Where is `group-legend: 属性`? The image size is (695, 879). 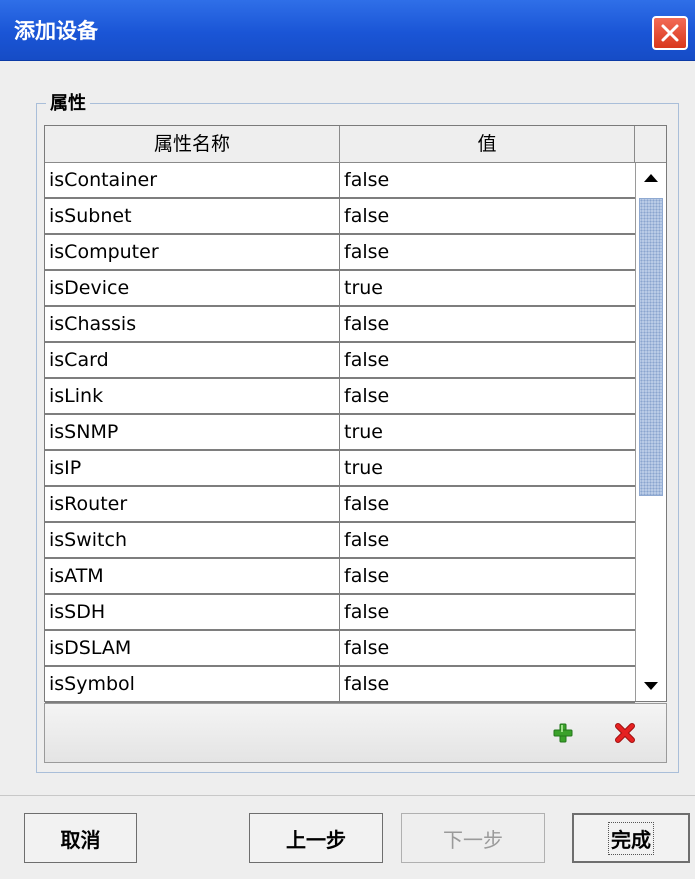 group-legend: 属性 is located at coordinates (68, 102).